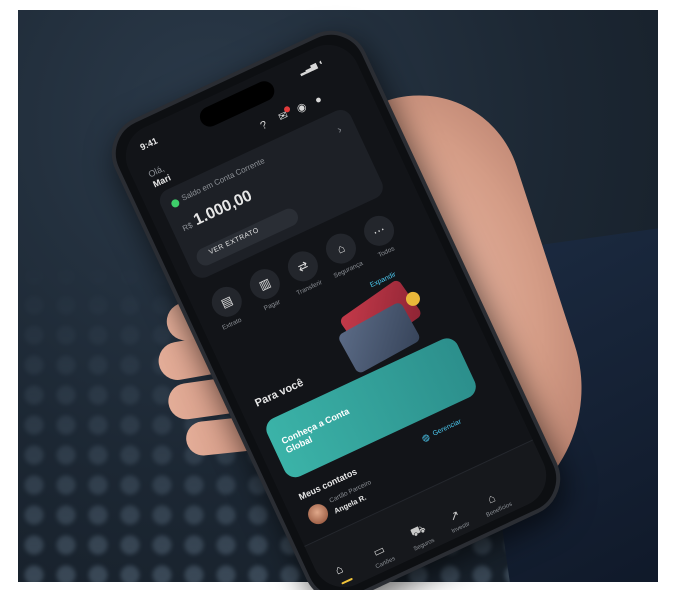  Describe the element at coordinates (223, 179) in the screenshot. I see `balance-label: Saldo em Conta Corrente` at that location.